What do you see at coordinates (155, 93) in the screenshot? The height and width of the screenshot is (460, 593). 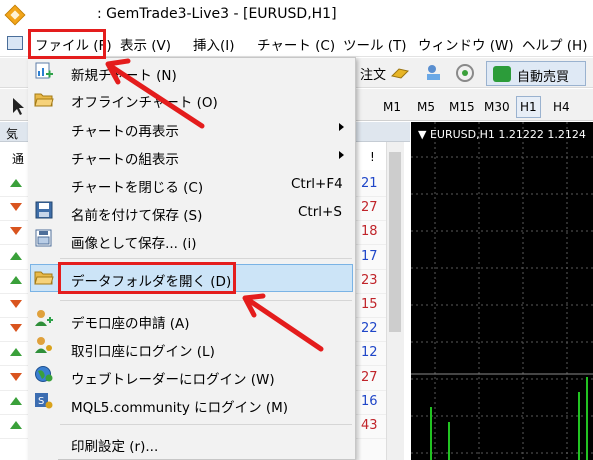 I see `annotation-arrow-top` at bounding box center [155, 93].